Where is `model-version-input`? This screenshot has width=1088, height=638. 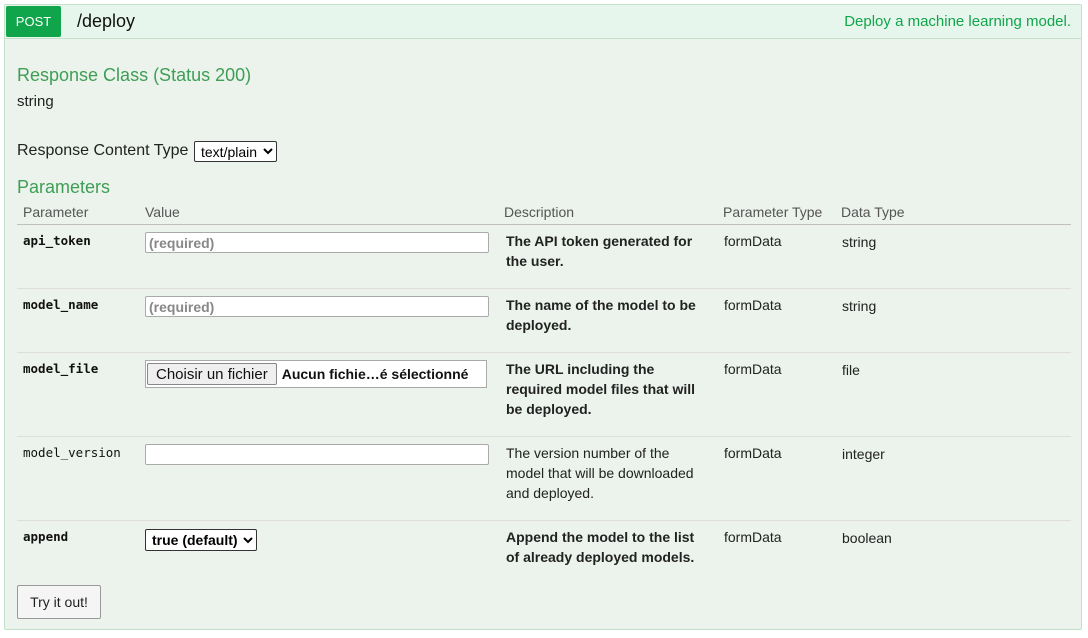 model-version-input is located at coordinates (317, 454).